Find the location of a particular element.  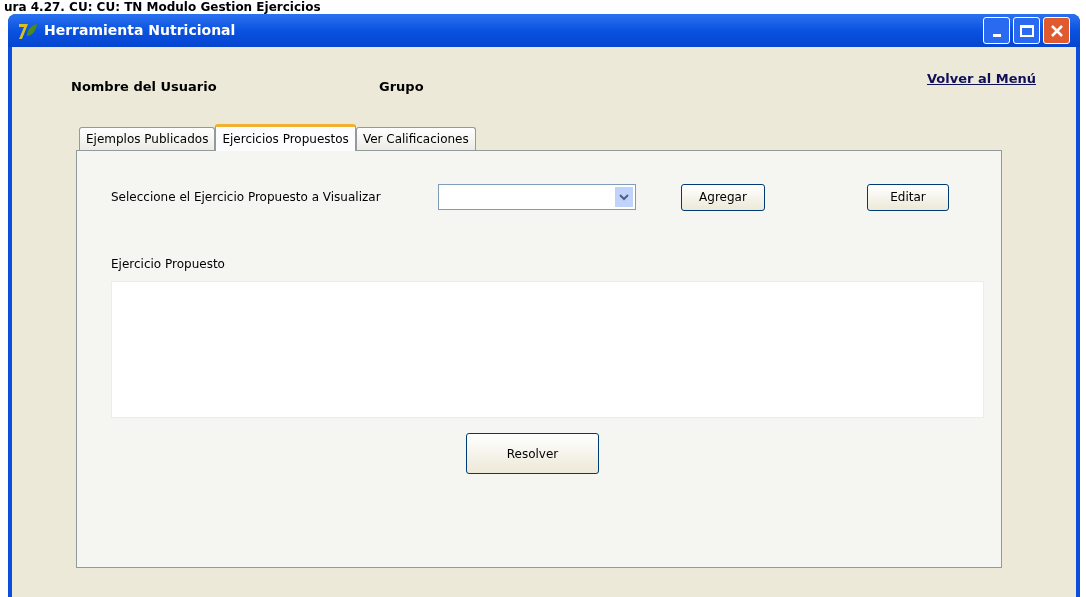

tab: Ejercicios Propuestos is located at coordinates (285, 137).